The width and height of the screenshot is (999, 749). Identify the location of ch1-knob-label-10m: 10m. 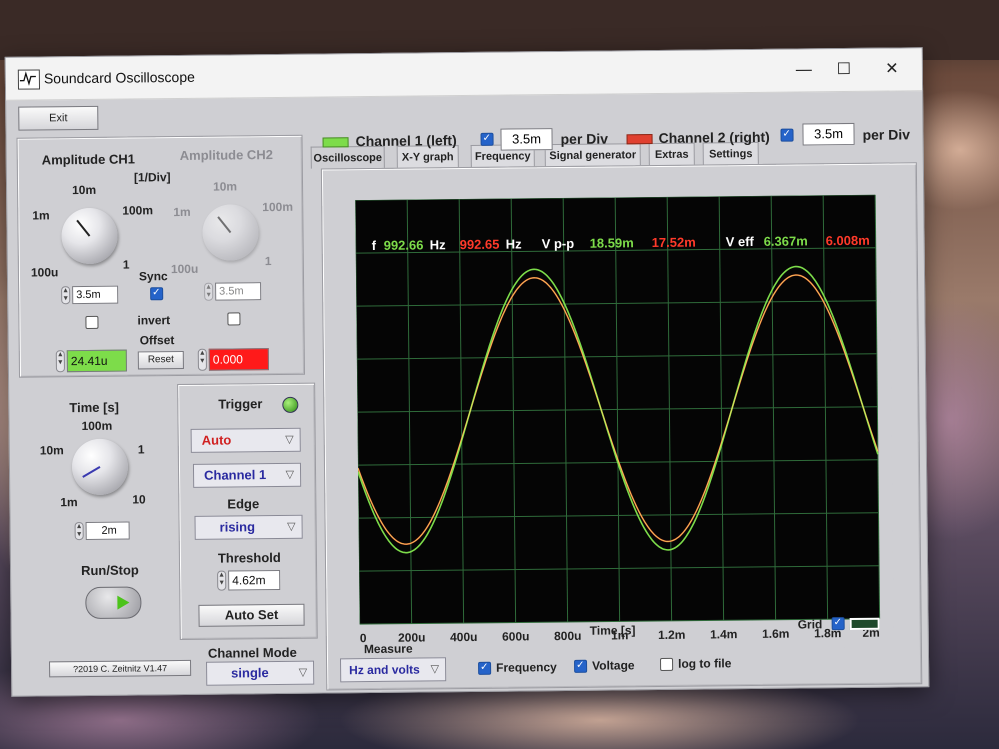
(84, 190).